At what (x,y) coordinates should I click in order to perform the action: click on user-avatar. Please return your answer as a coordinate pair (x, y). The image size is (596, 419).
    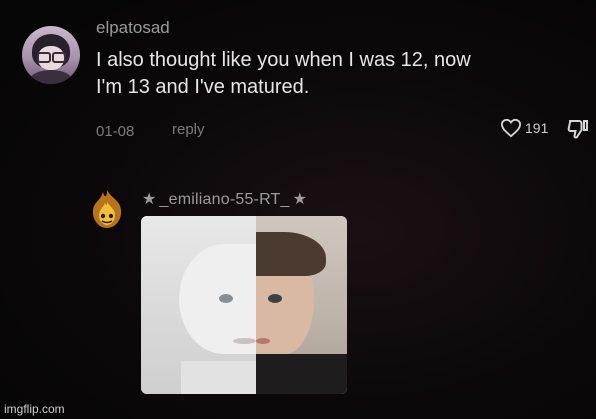
    Looking at the image, I should click on (51, 55).